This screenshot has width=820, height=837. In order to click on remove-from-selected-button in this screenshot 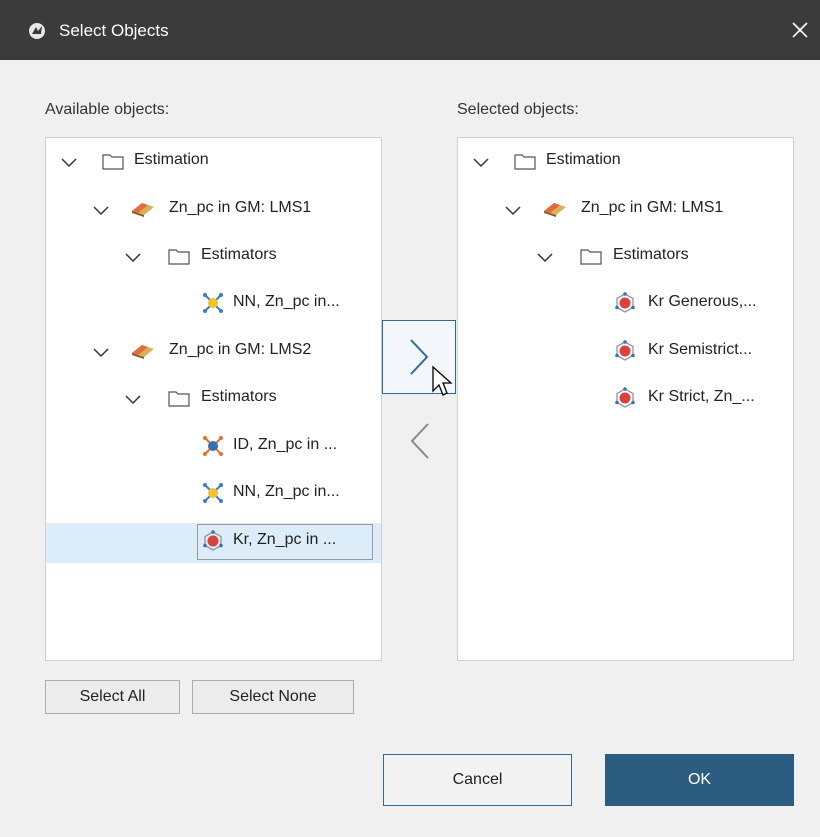, I will do `click(420, 443)`.